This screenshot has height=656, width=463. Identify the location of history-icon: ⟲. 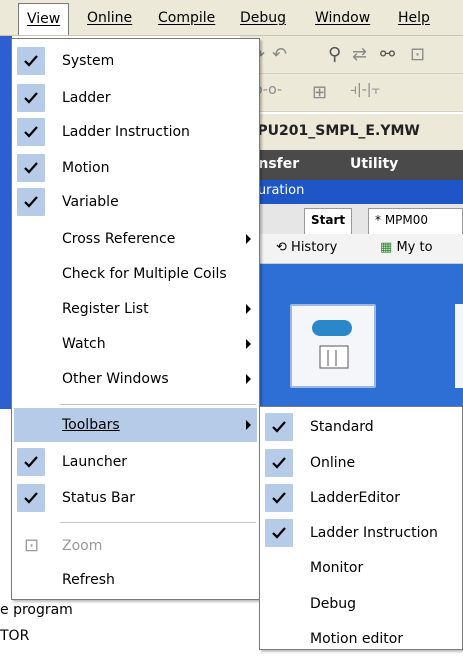
(281, 247).